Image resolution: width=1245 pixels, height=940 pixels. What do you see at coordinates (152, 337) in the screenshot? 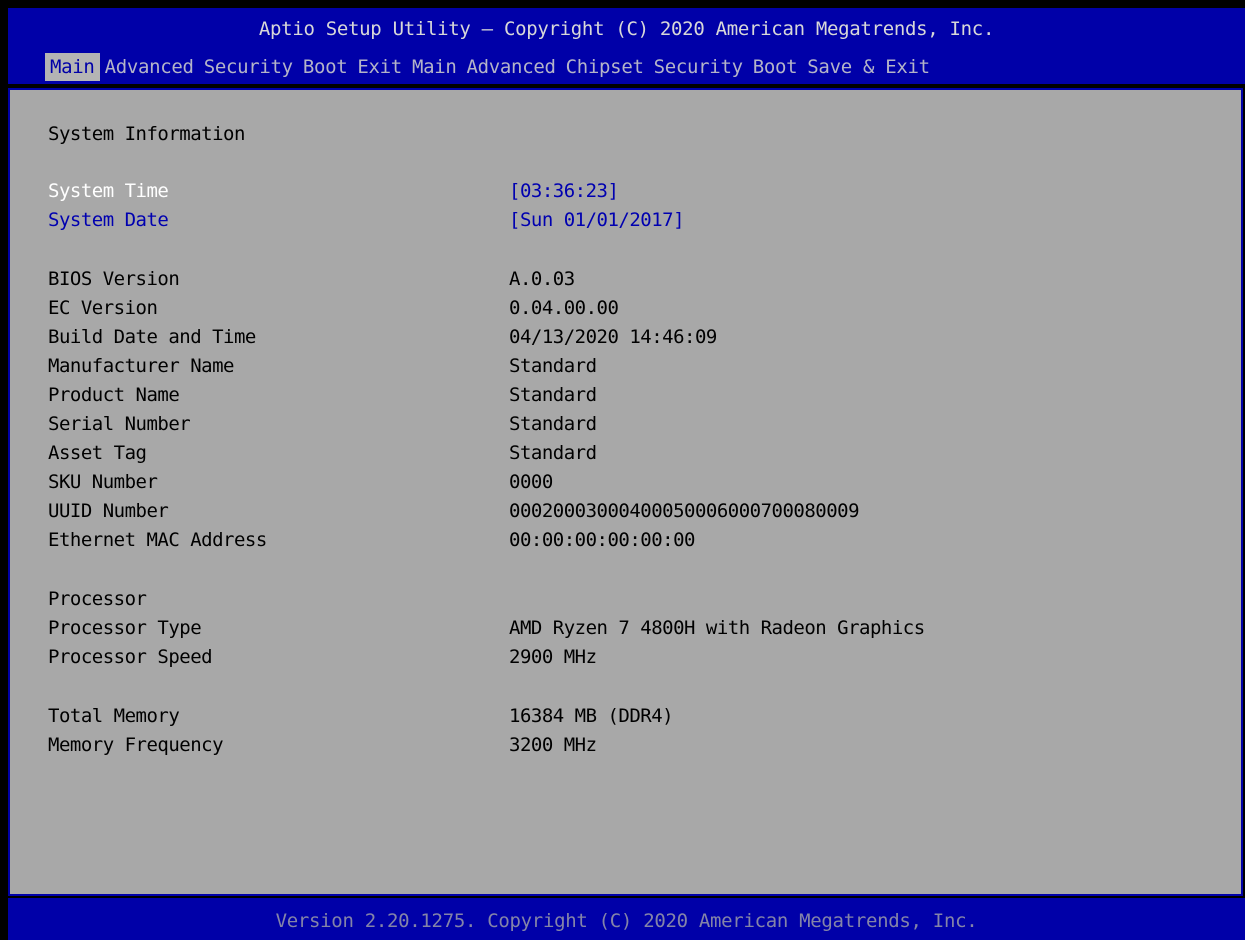
I see `build-date-label: Build Date and Time` at bounding box center [152, 337].